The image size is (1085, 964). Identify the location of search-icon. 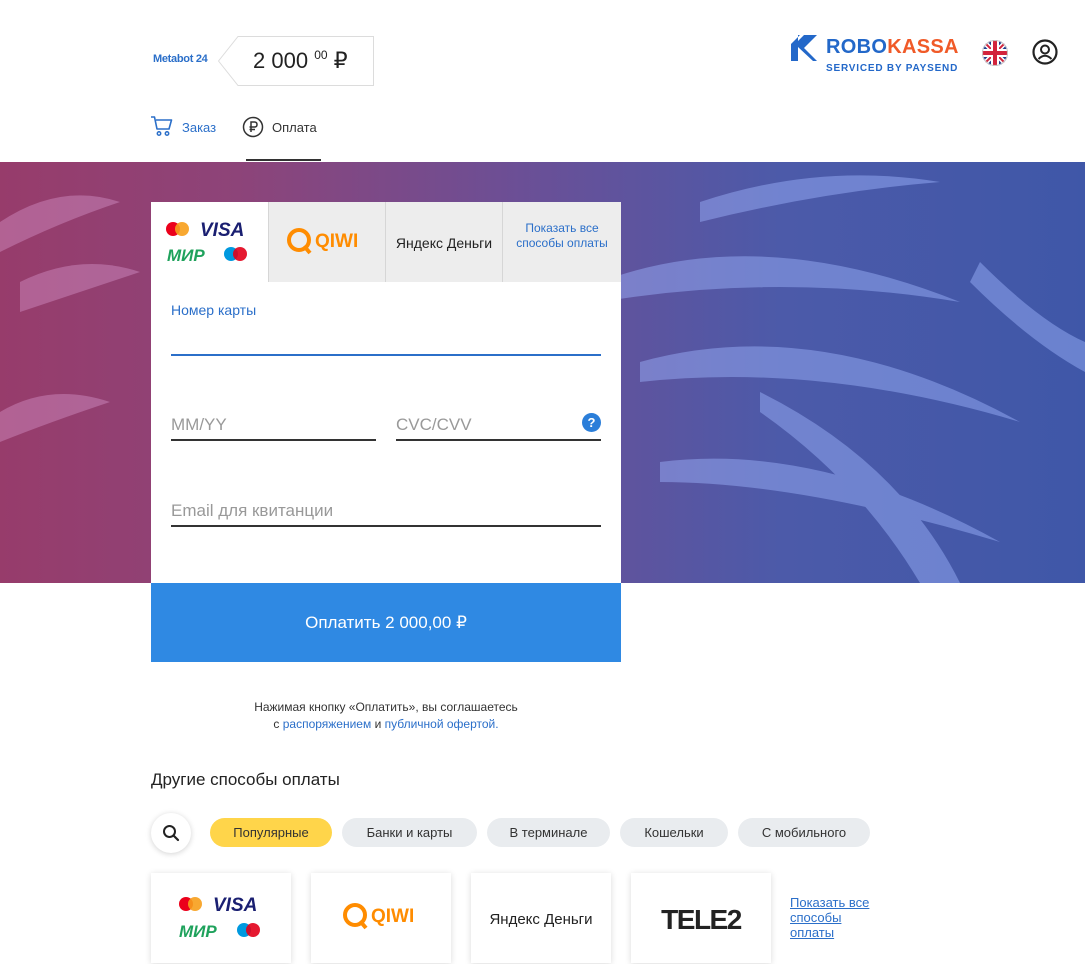
(171, 833).